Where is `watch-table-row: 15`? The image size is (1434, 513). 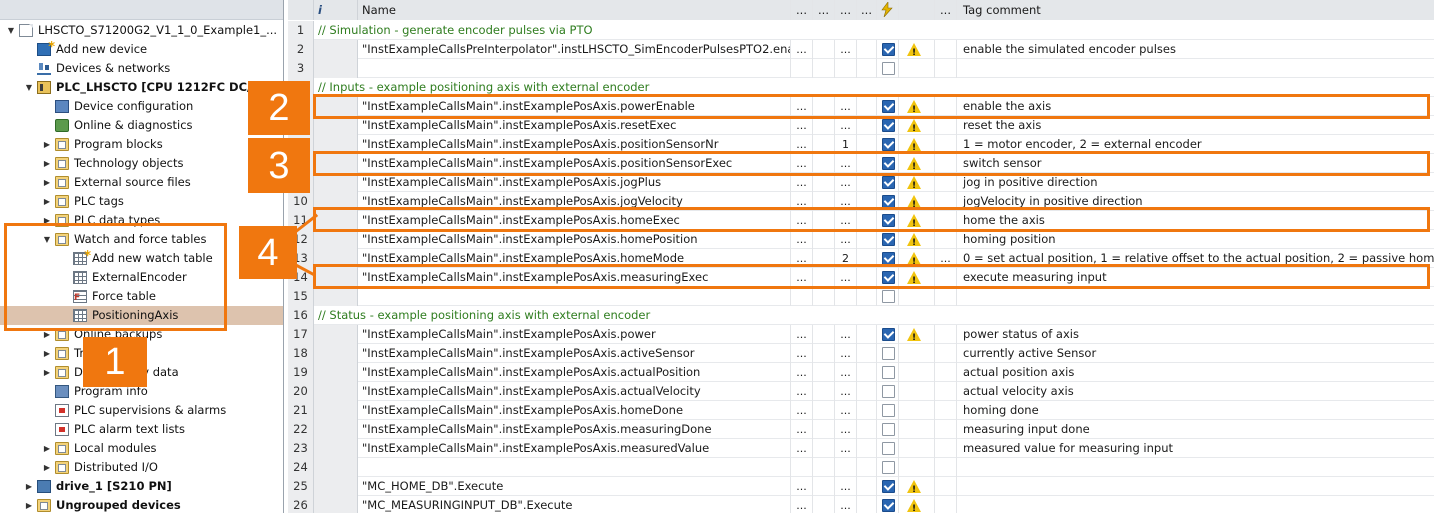
watch-table-row: 15 is located at coordinates (861, 296).